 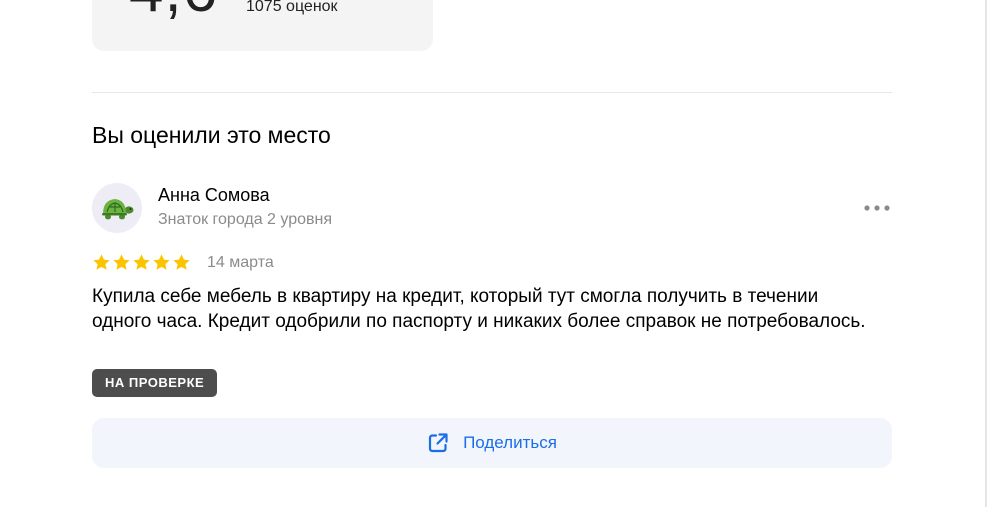 I want to click on more-options-button, so click(x=877, y=208).